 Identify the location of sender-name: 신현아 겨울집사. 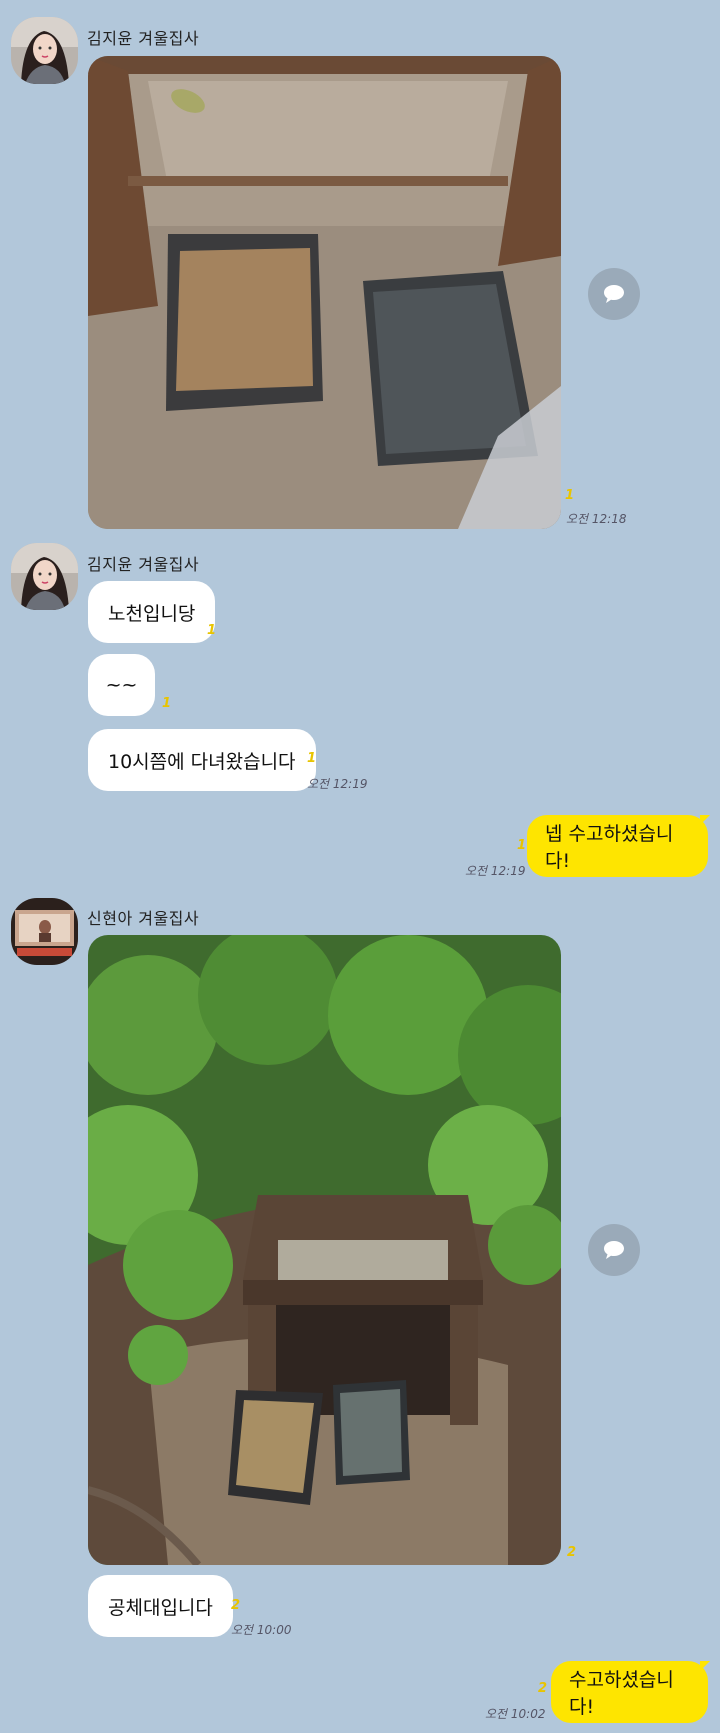
(143, 918).